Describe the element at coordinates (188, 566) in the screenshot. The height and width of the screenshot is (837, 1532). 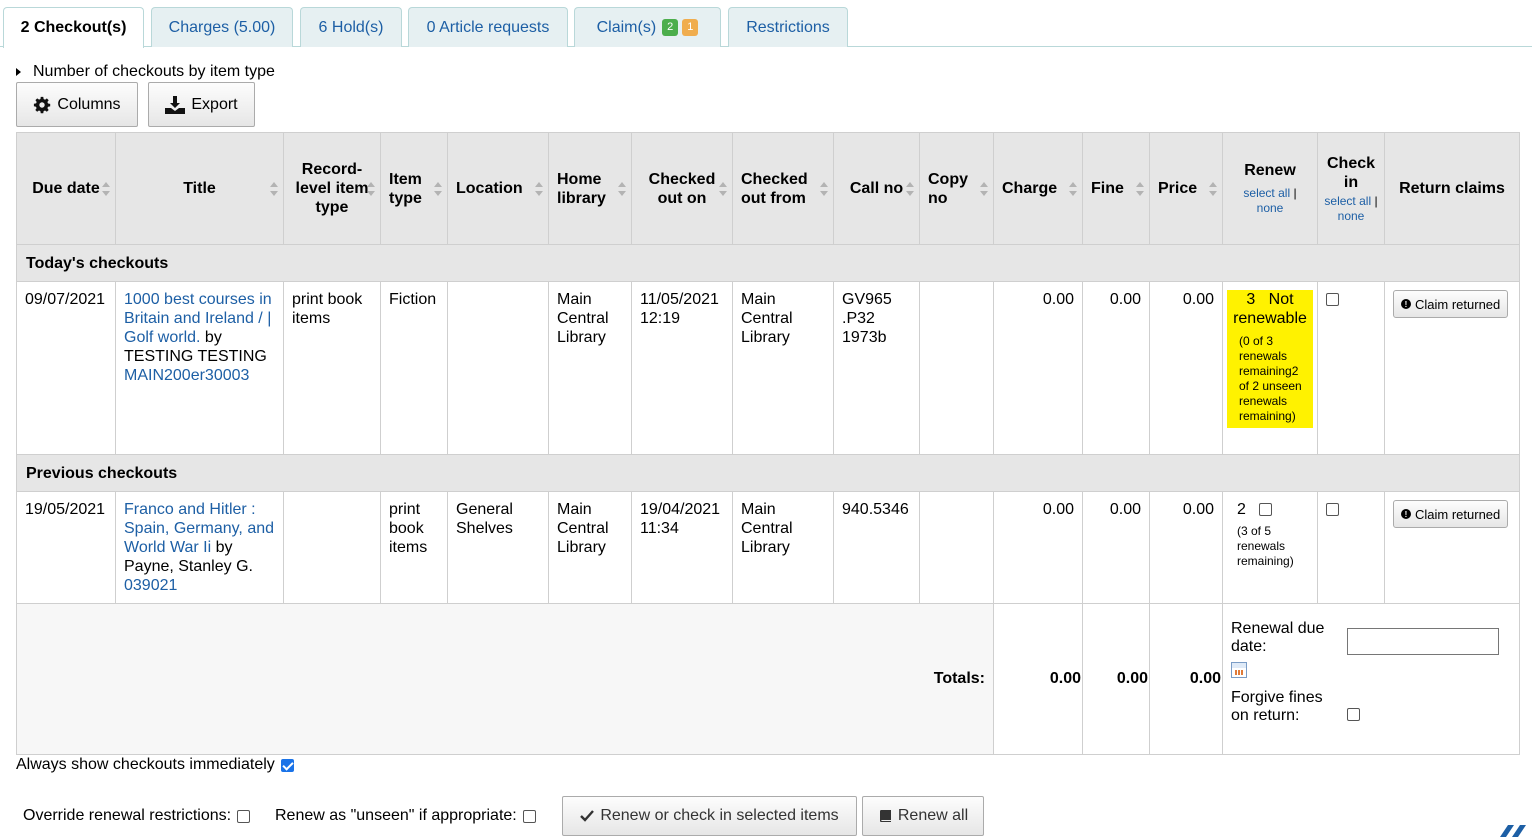
I see `author-text: Payne, Stanley G.` at that location.